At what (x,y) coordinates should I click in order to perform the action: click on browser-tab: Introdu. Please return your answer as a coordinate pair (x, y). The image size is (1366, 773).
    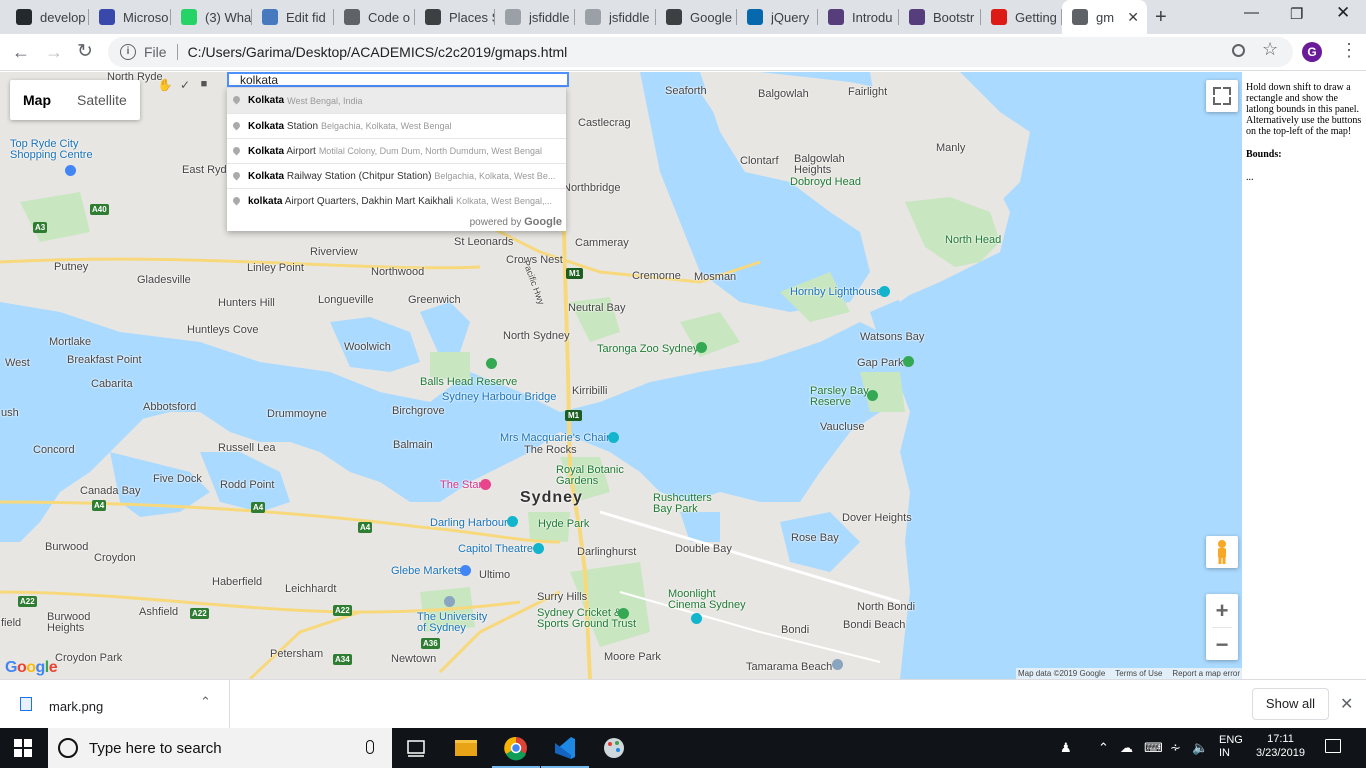
    Looking at the image, I should click on (858, 17).